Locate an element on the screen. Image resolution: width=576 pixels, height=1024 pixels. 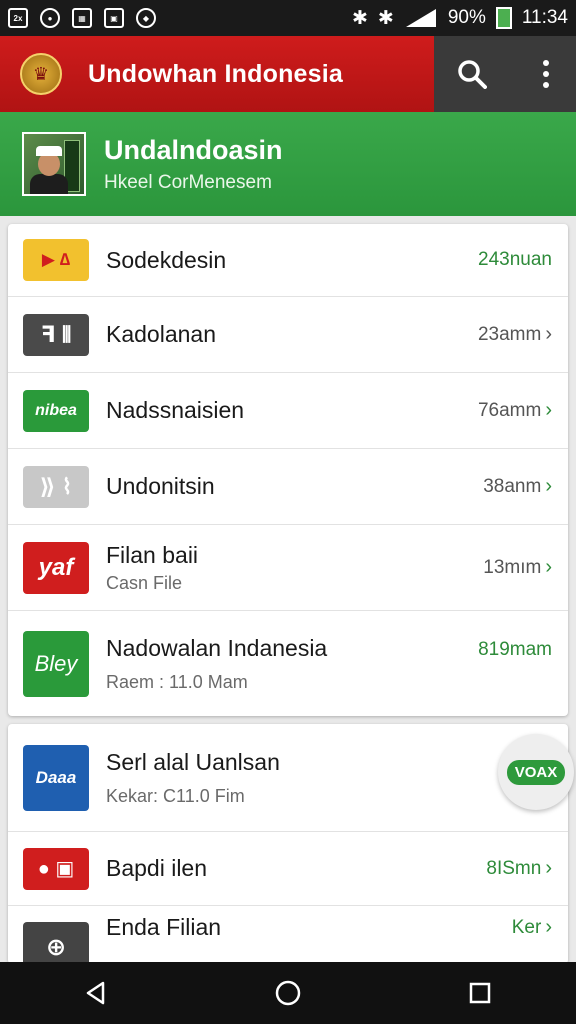
search-icon is located at coordinates (472, 74).